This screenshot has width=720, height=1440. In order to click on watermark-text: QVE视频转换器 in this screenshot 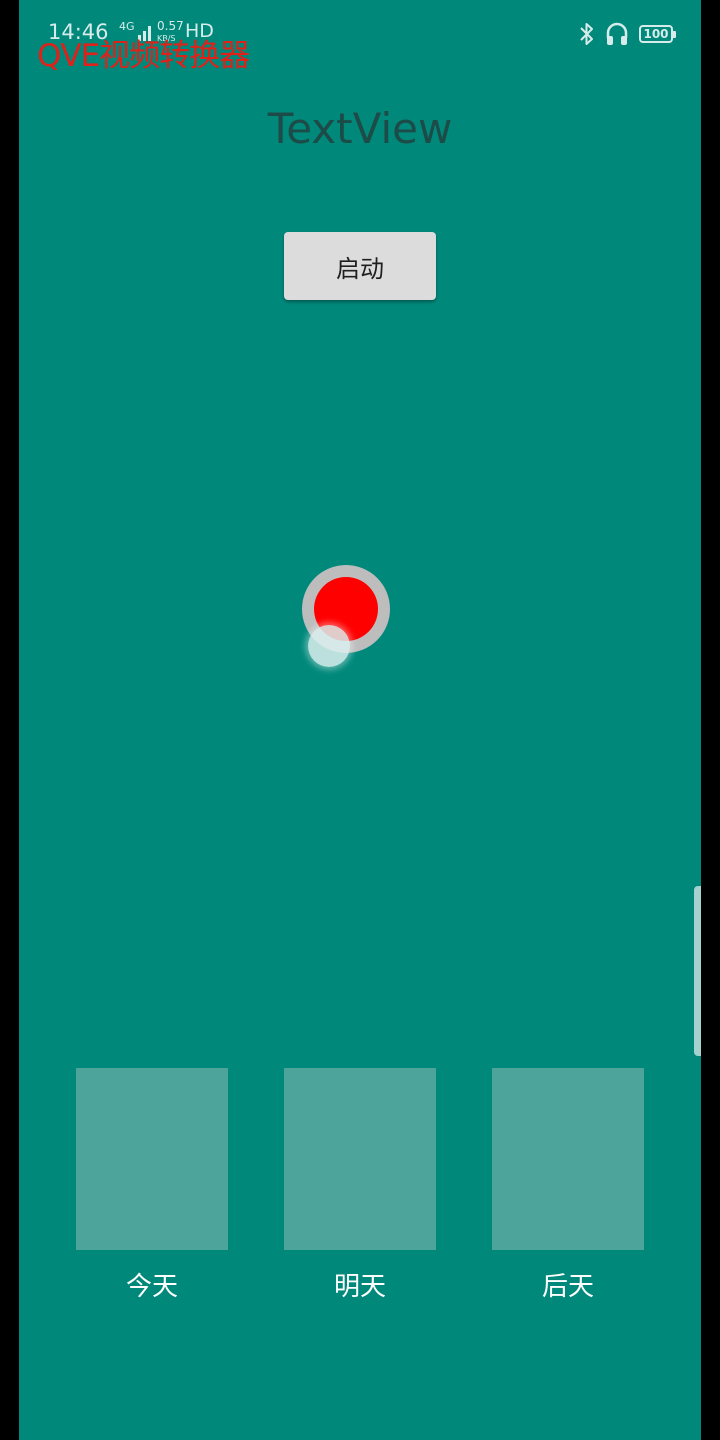, I will do `click(143, 56)`.